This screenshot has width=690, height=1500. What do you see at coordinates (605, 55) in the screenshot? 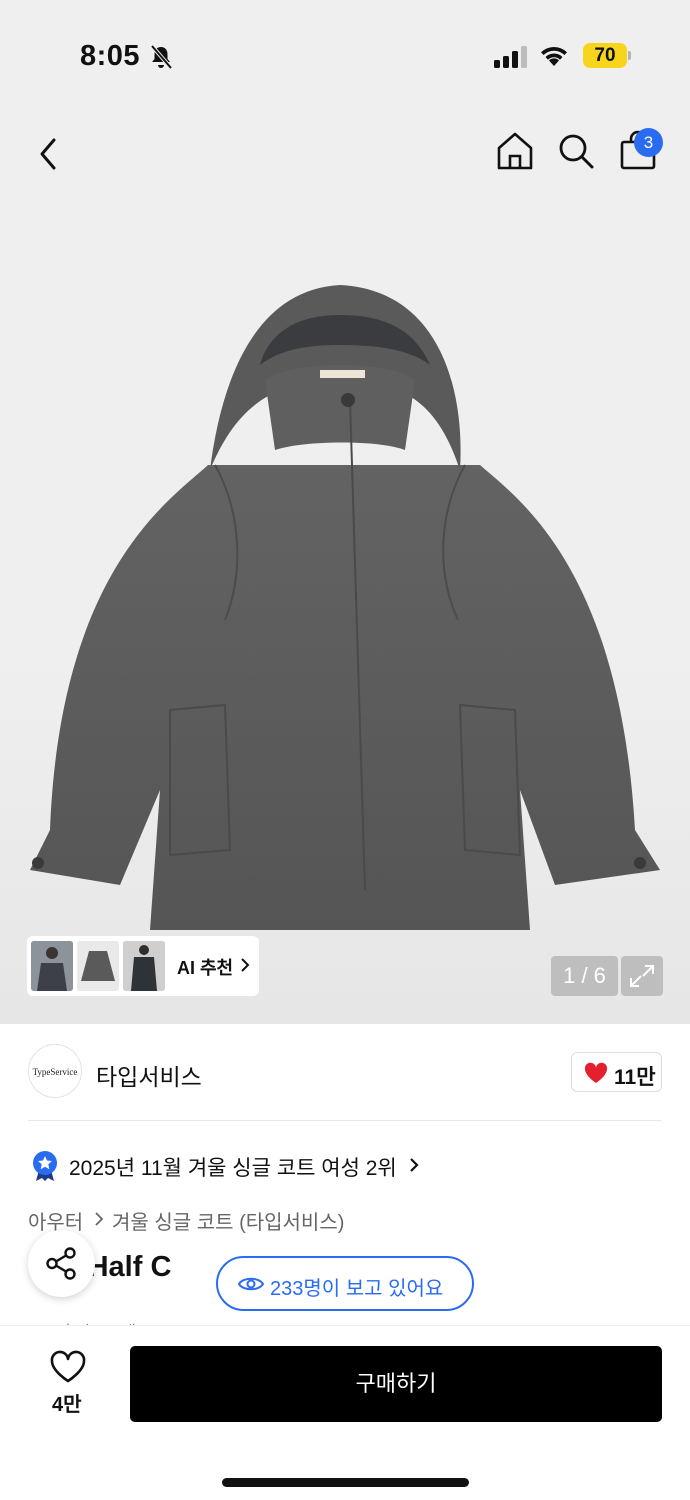
I see `battery-indicator: 70` at bounding box center [605, 55].